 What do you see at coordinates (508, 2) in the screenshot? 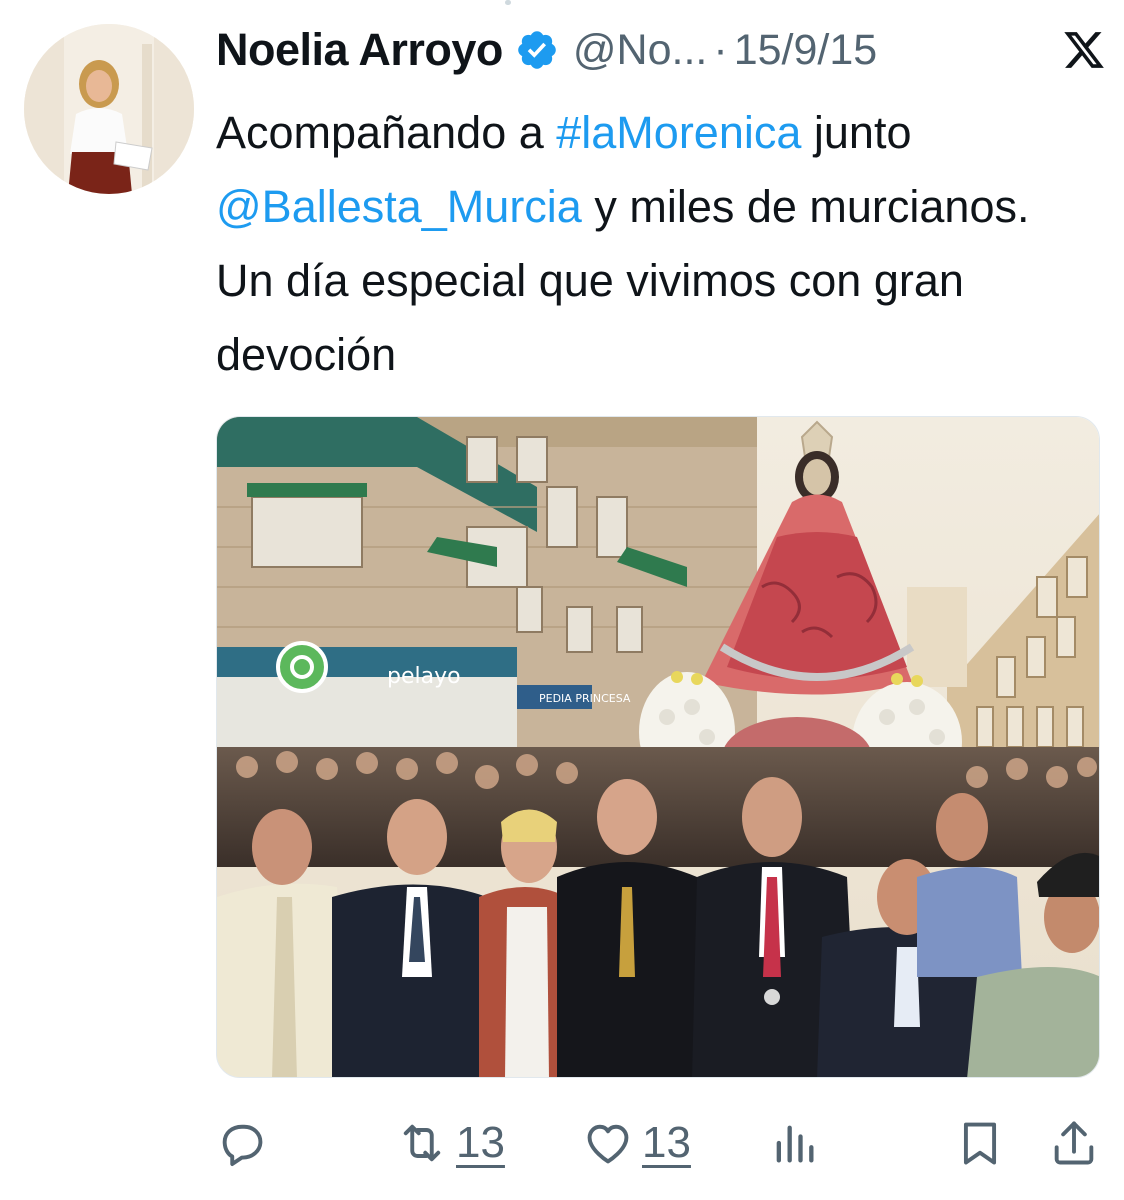
I see `thread-connector-line` at bounding box center [508, 2].